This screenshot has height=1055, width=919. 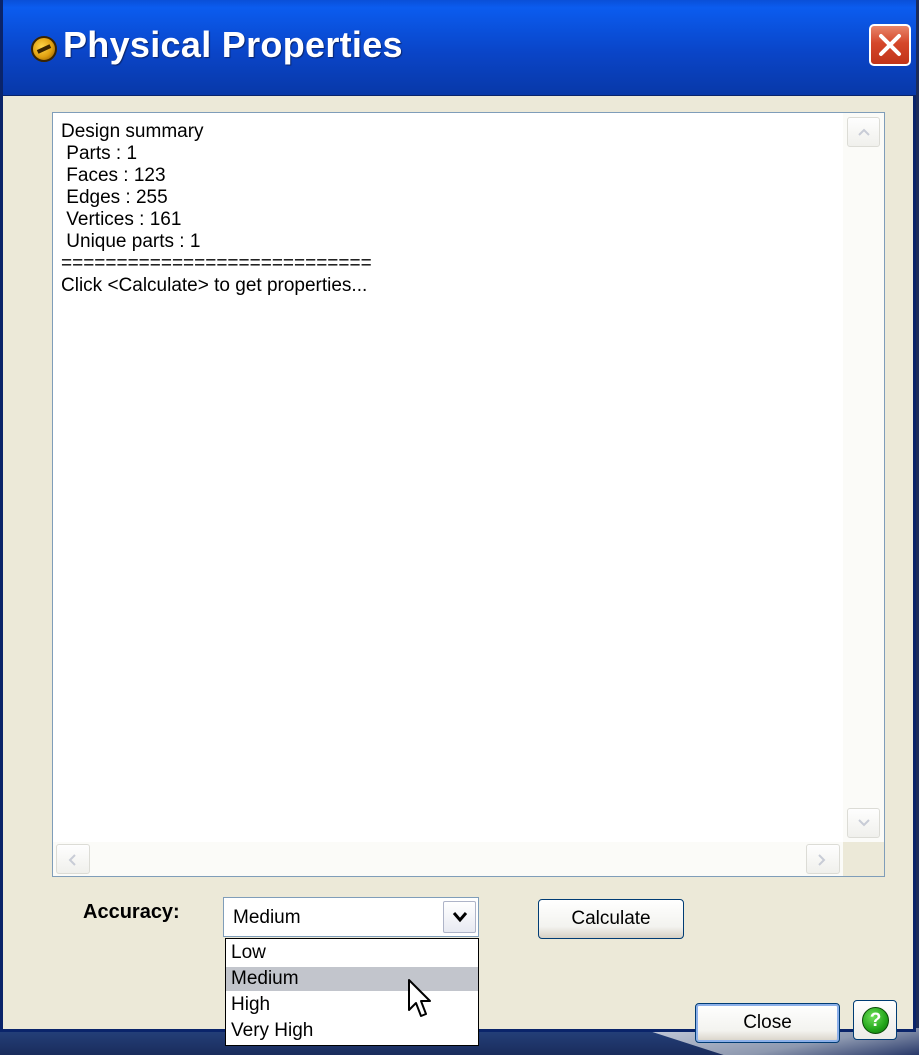 What do you see at coordinates (352, 992) in the screenshot?
I see `accuracy-dropdown-list: Low Medium High Very High` at bounding box center [352, 992].